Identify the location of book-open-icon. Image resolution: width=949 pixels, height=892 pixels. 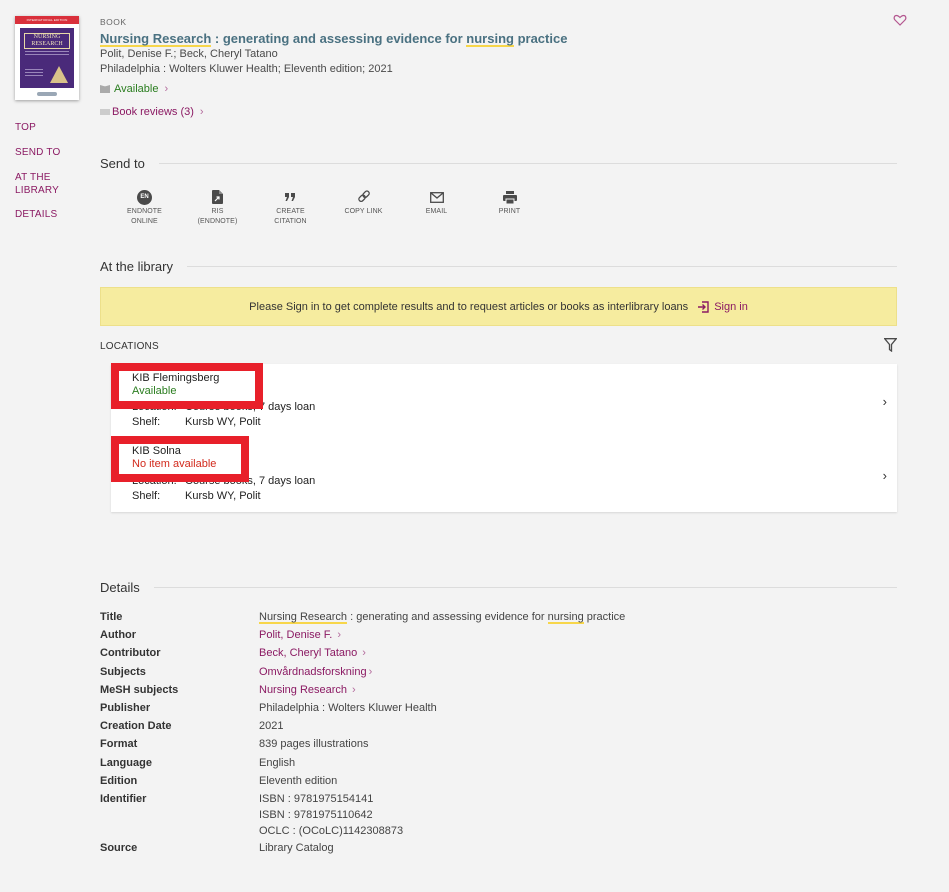
(105, 89).